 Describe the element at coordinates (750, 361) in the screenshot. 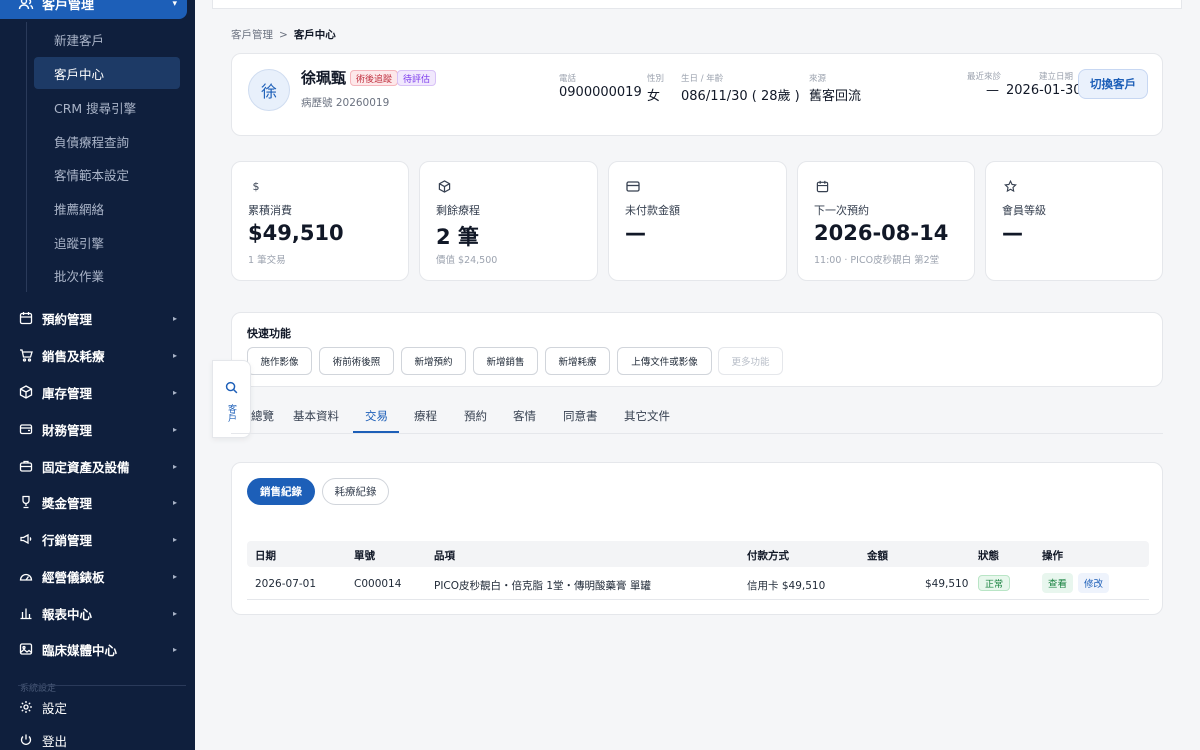

I see `quick-button-more: 更多功能` at that location.